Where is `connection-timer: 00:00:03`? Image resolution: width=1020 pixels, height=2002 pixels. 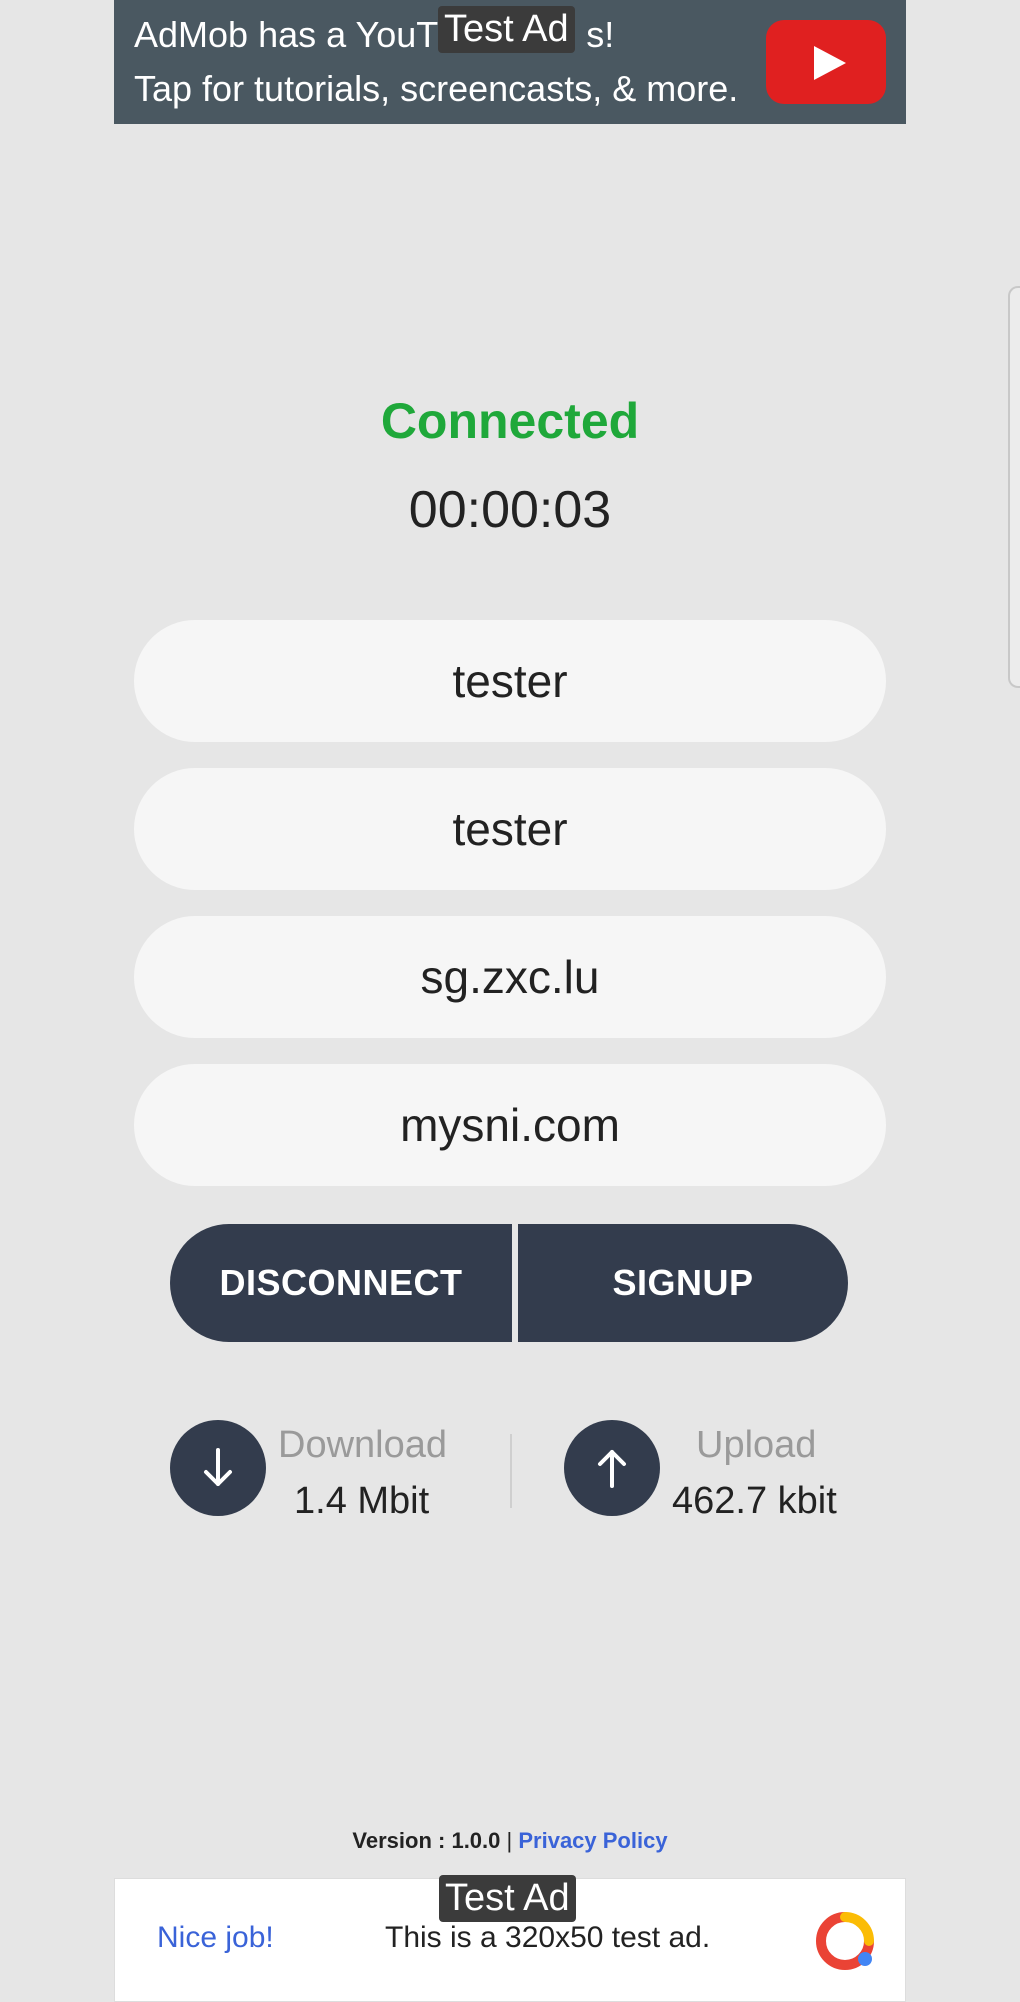 connection-timer: 00:00:03 is located at coordinates (510, 510).